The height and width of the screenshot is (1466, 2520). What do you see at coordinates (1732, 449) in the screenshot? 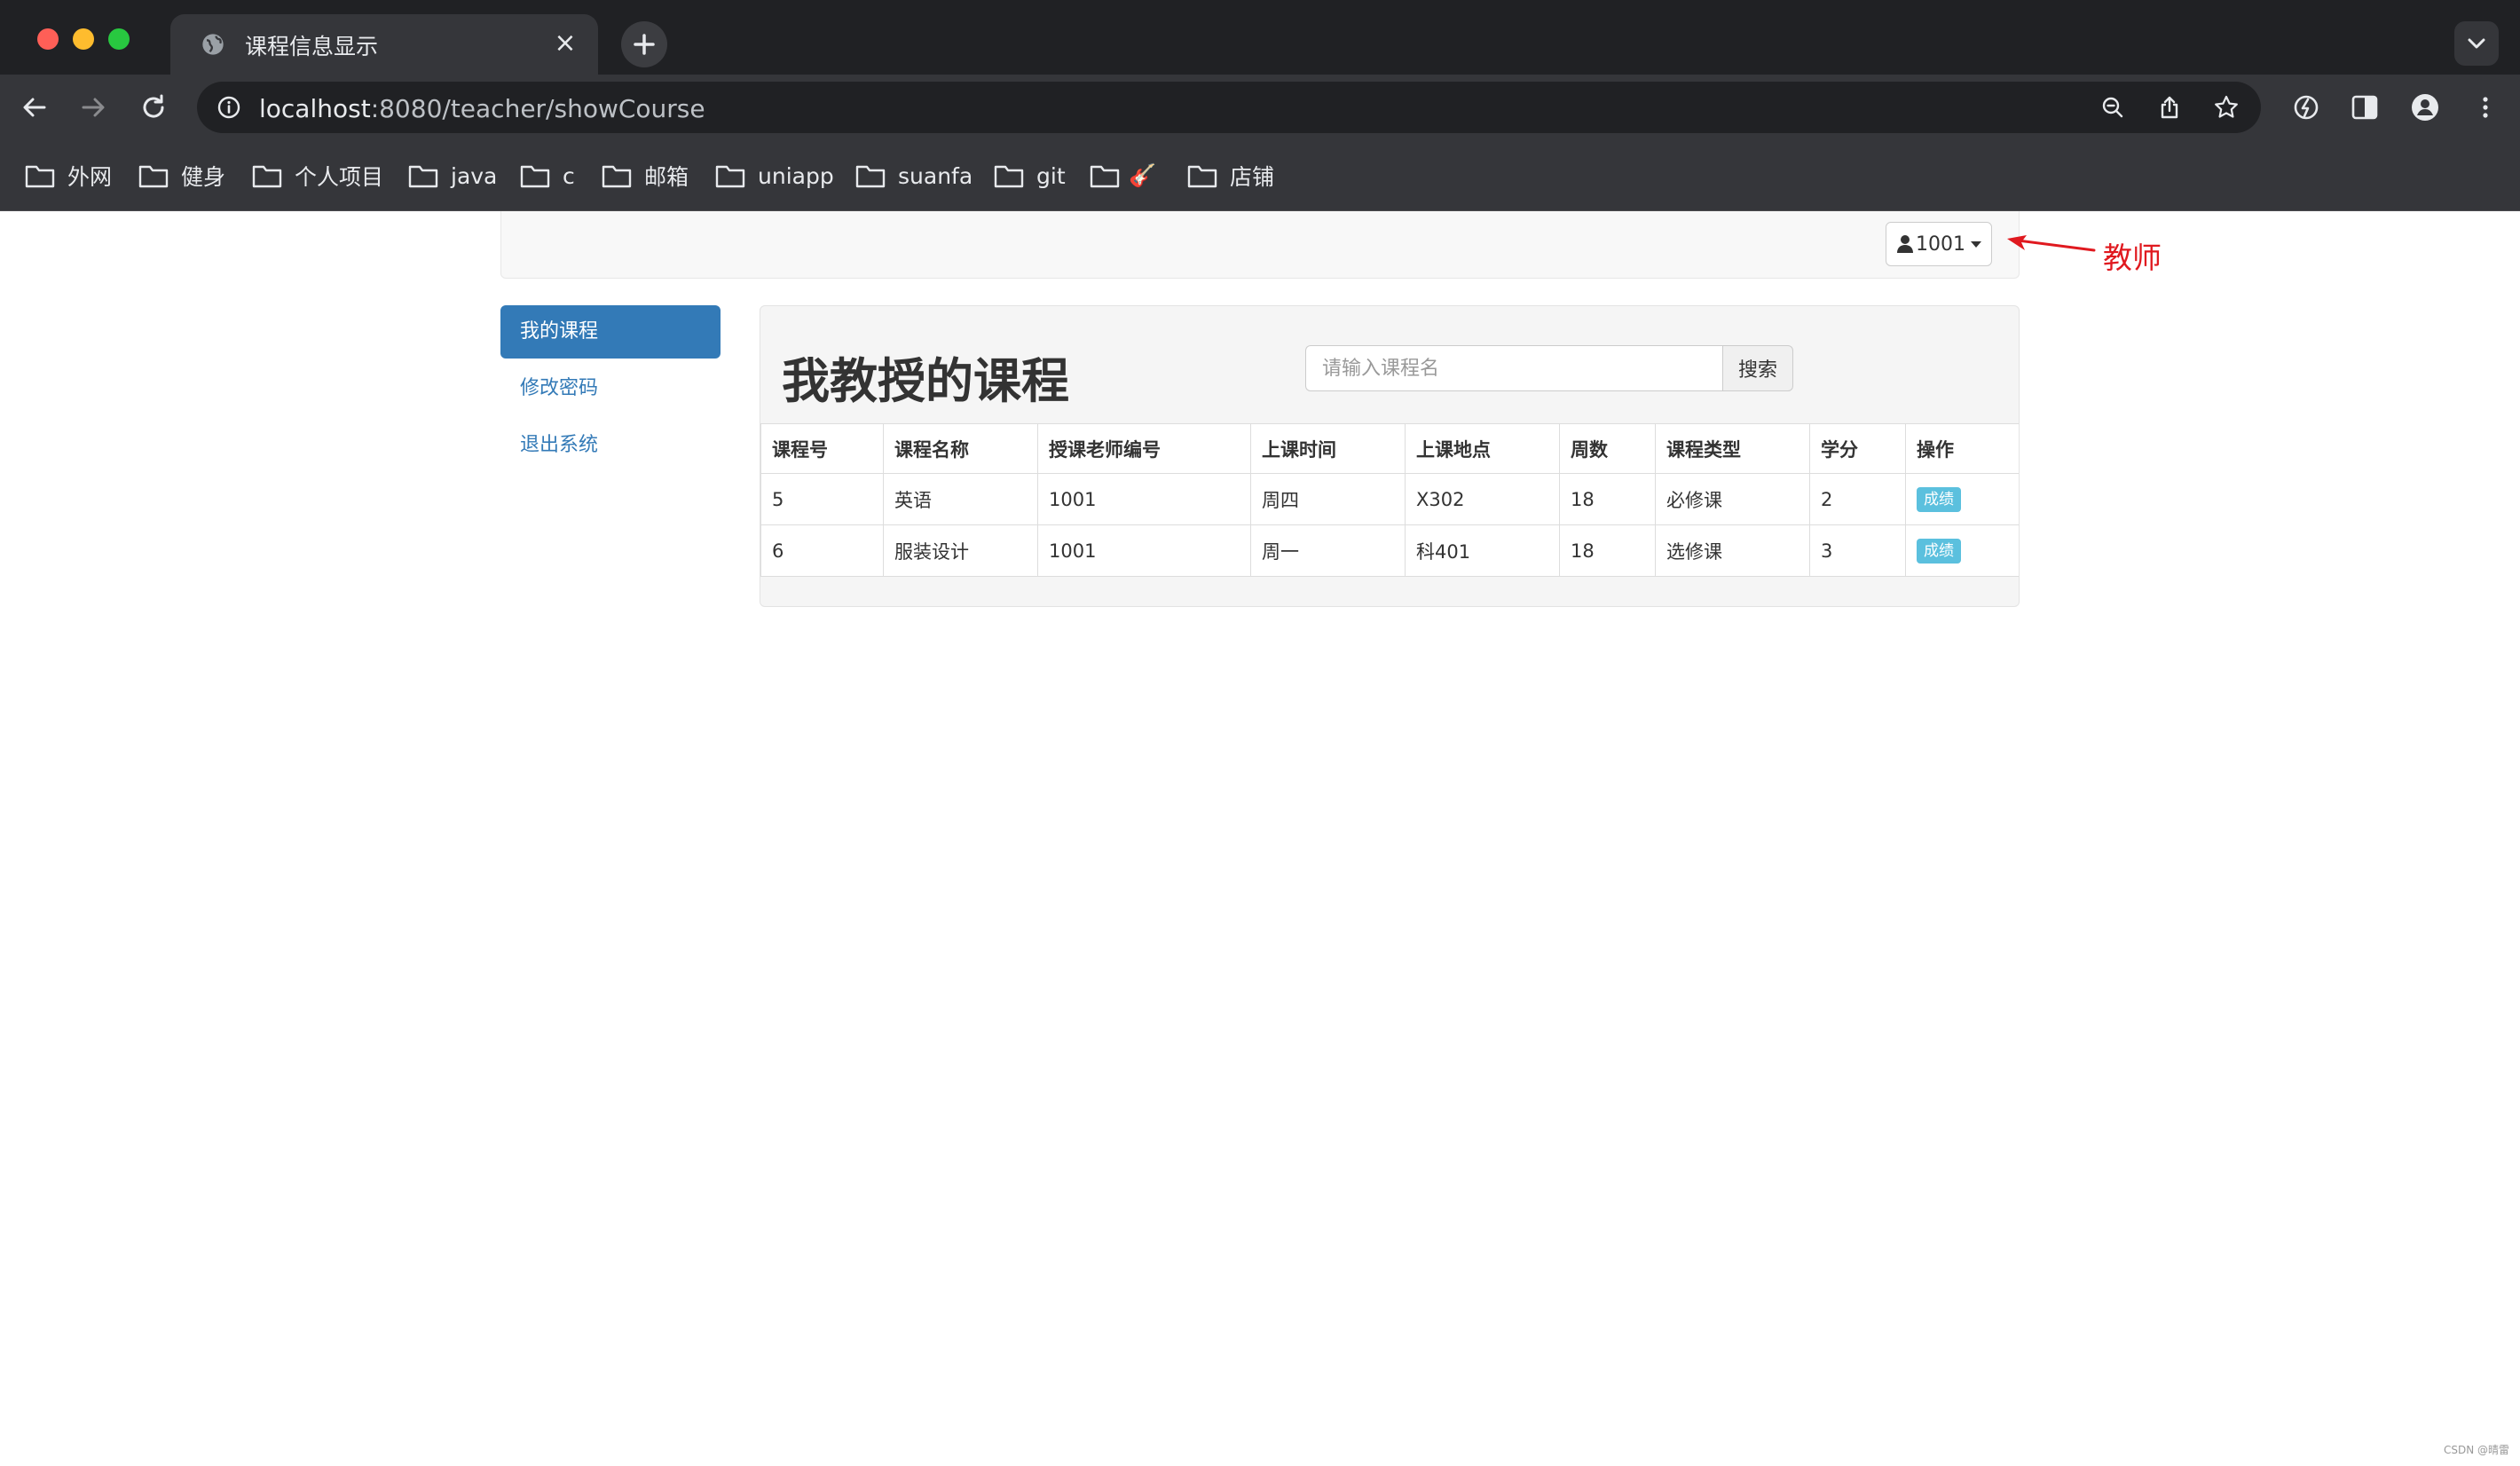
I see `column-header: 课程类型` at bounding box center [1732, 449].